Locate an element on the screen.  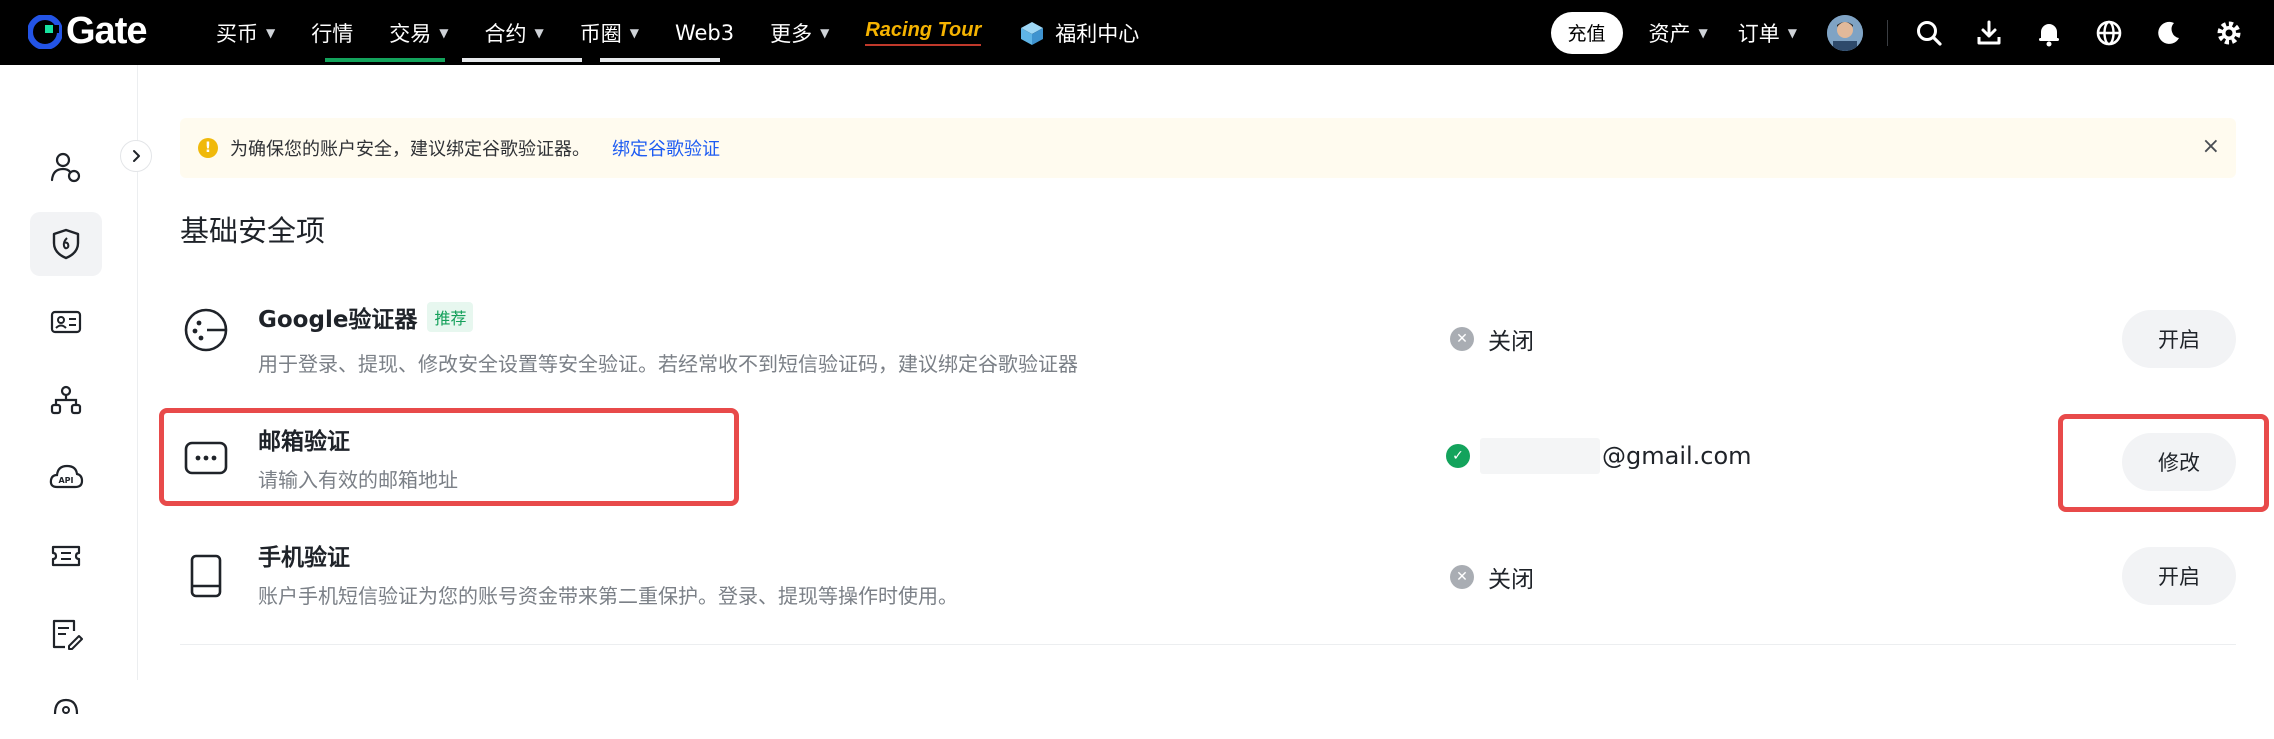
section-title: 基础安全项 is located at coordinates (253, 231).